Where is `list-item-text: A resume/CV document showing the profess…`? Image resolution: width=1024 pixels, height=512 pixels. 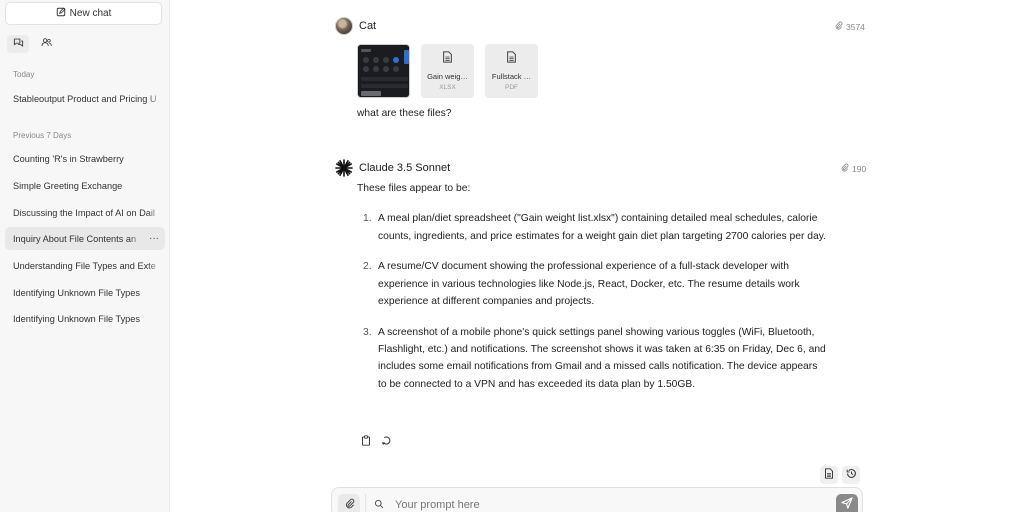 list-item-text: A resume/CV document showing the profess… is located at coordinates (589, 284).